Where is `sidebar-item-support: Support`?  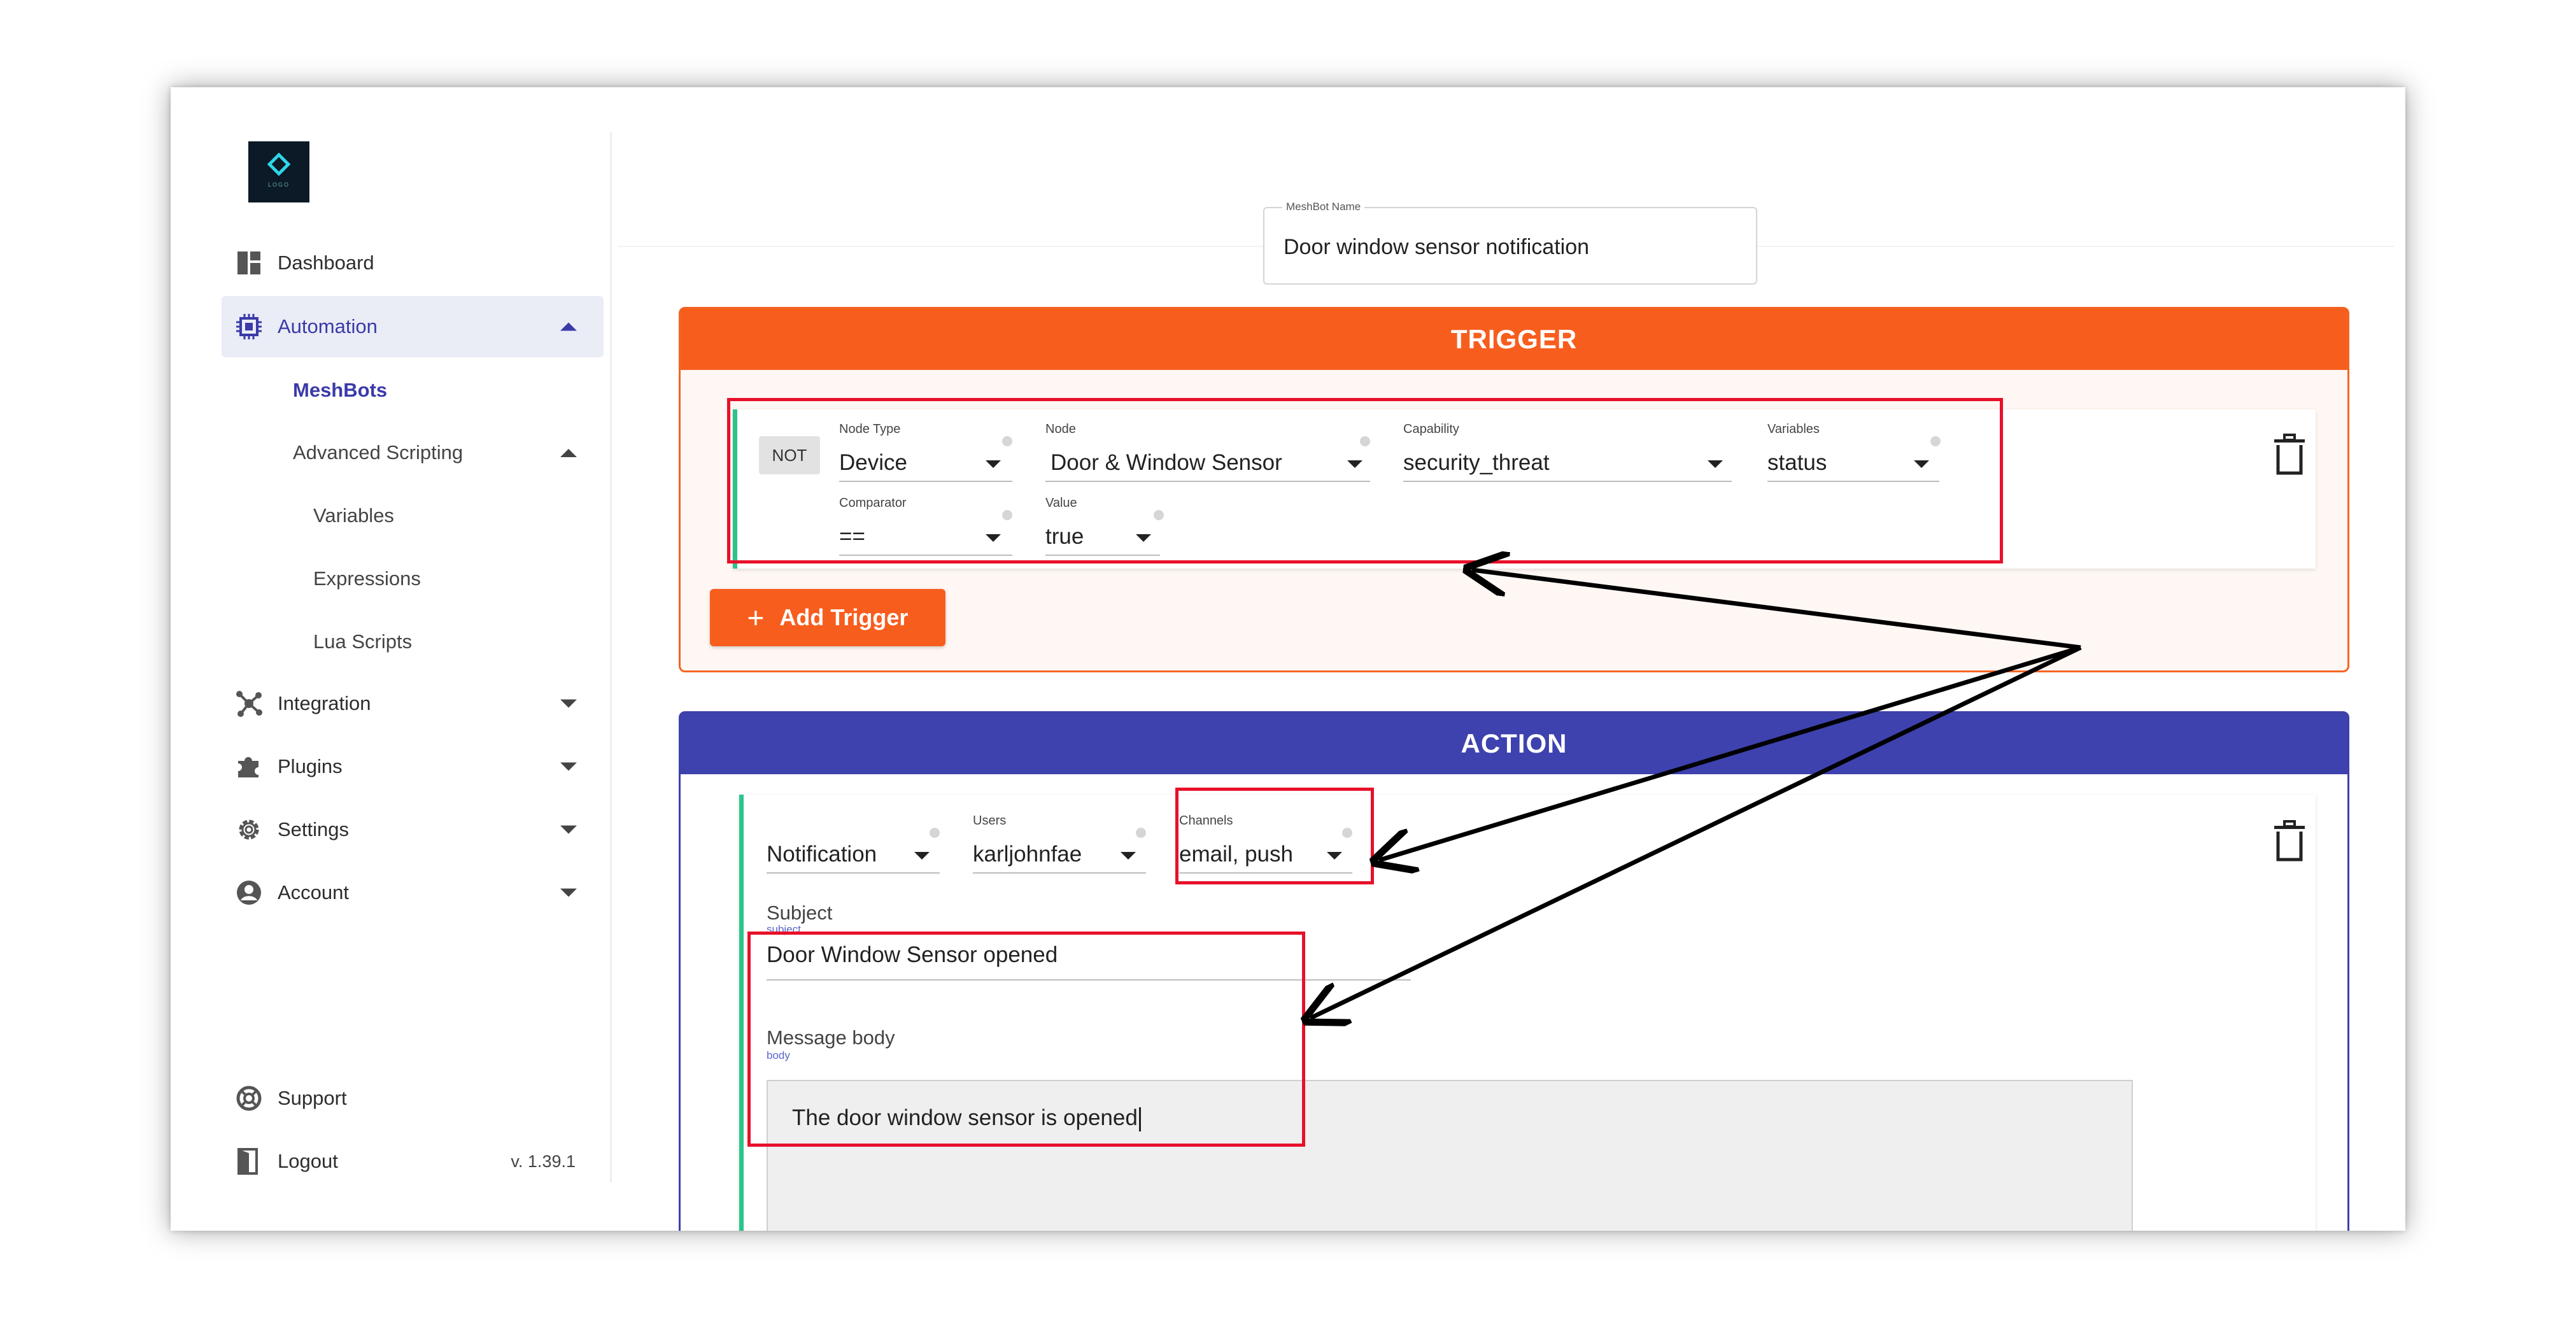
sidebar-item-support: Support is located at coordinates (413, 1098).